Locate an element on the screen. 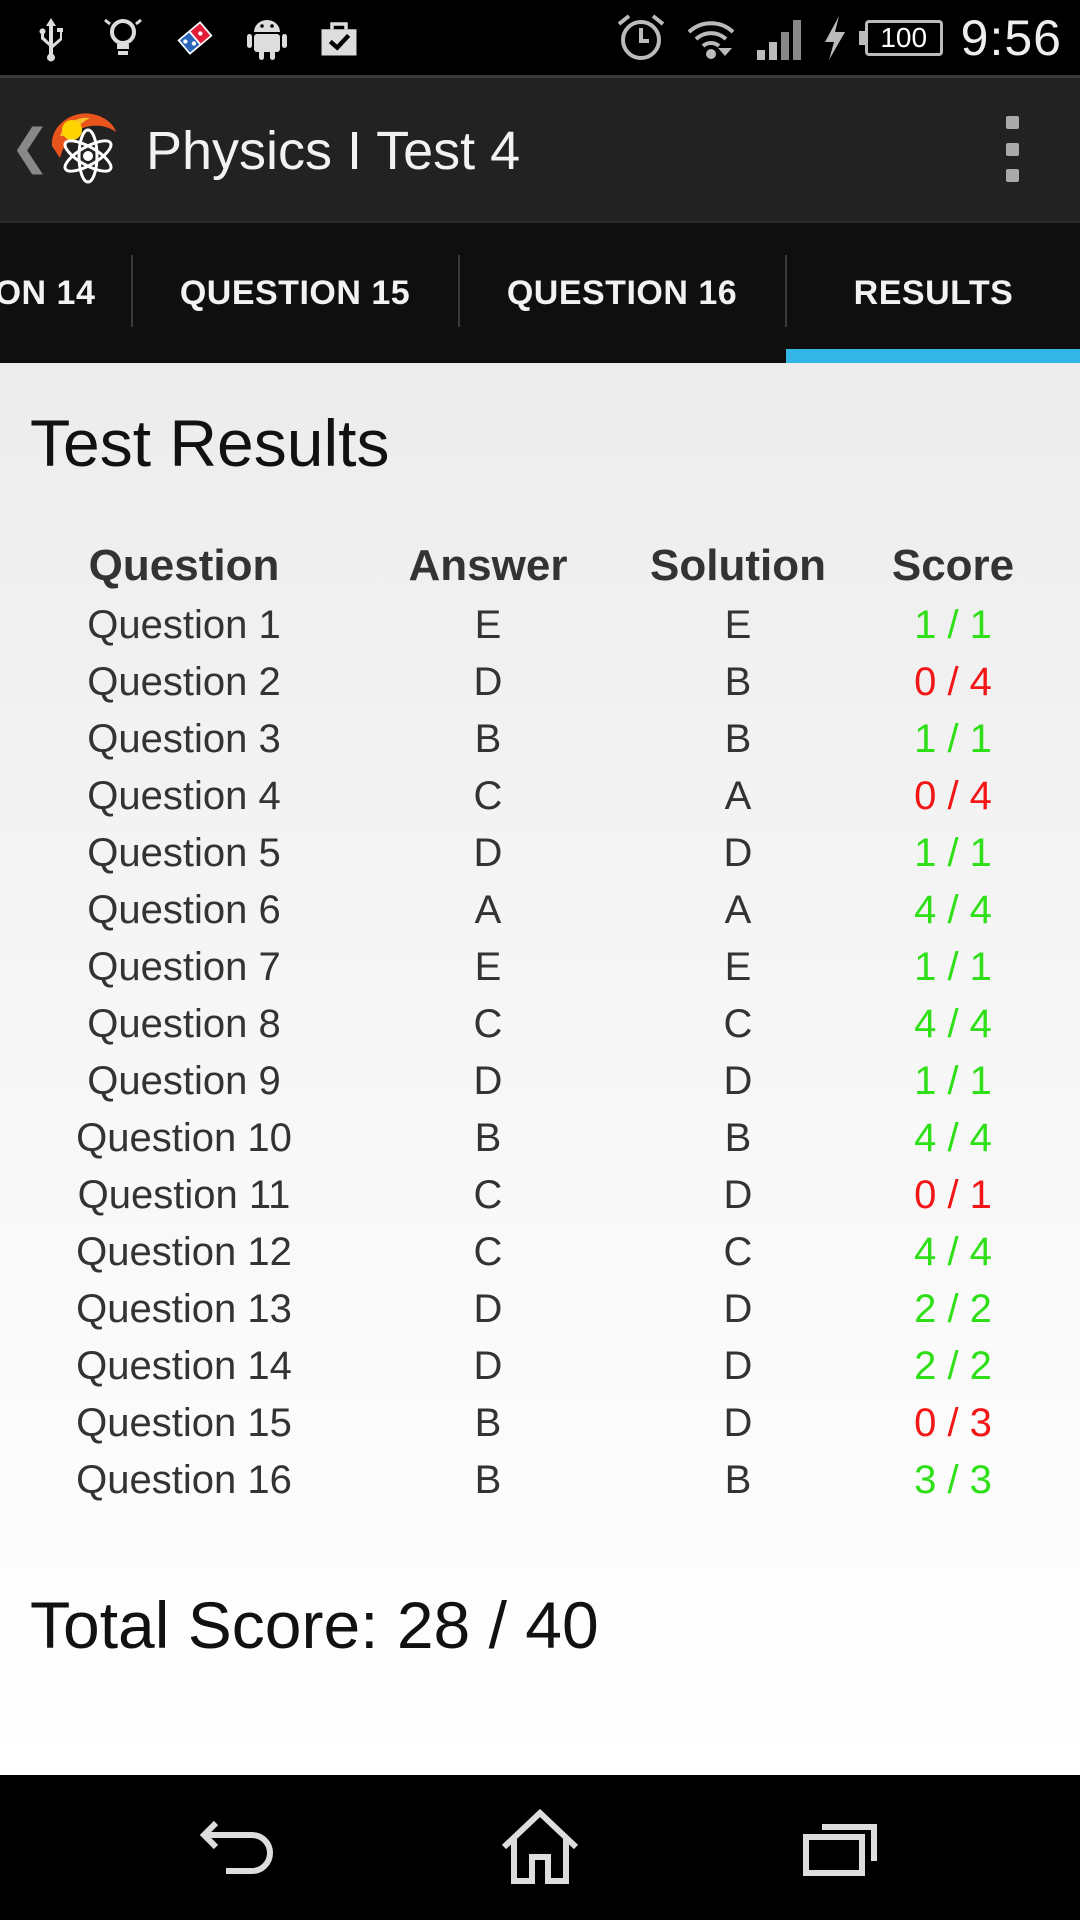 This screenshot has width=1080, height=1920. charging-icon is located at coordinates (834, 38).